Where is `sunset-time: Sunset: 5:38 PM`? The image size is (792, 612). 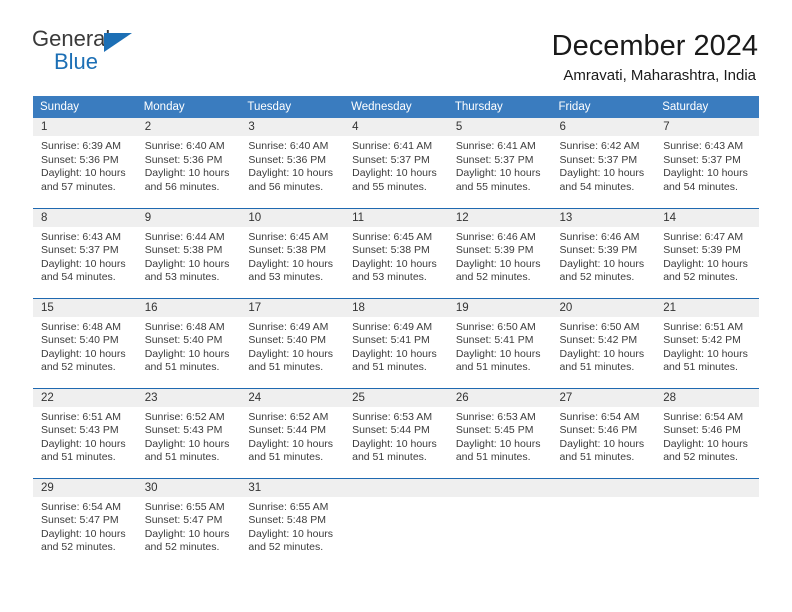
sunset-time: Sunset: 5:38 PM is located at coordinates (183, 250).